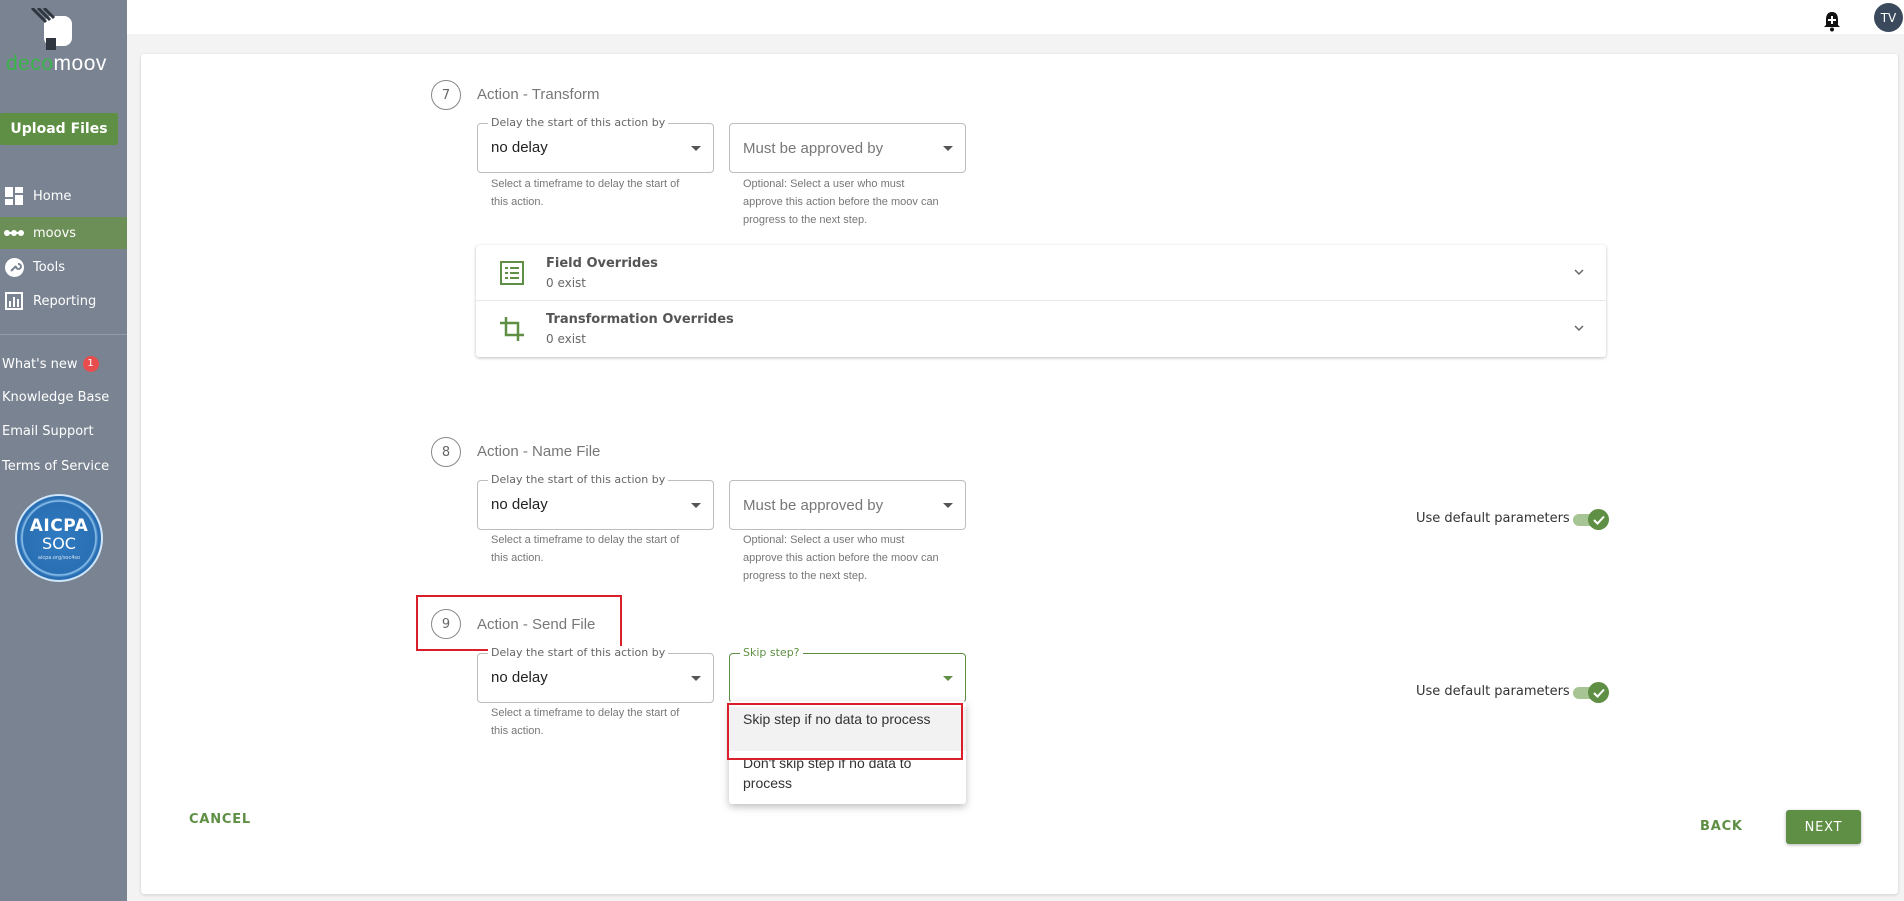 Image resolution: width=1904 pixels, height=901 pixels. Describe the element at coordinates (1041, 329) in the screenshot. I see `transformation-overrides-row: Transformation Overrides 0 exist` at that location.